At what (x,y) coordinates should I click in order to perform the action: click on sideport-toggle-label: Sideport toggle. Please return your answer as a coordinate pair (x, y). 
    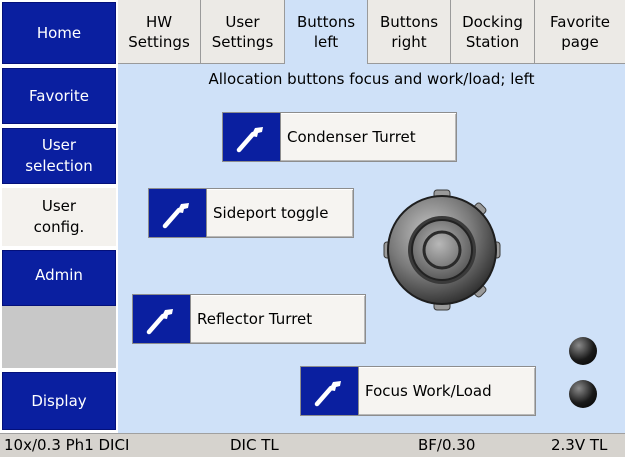
    Looking at the image, I should click on (271, 213).